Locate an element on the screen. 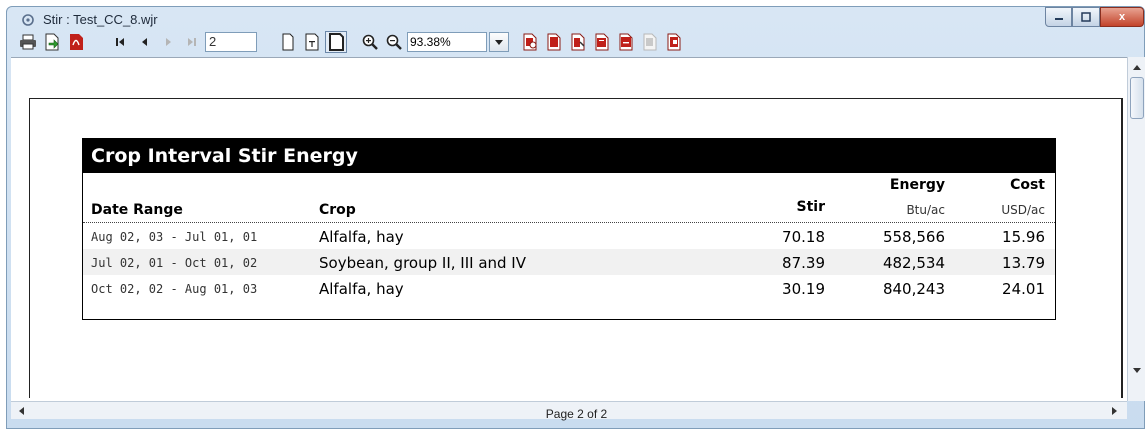 Image resolution: width=1145 pixels, height=429 pixels. cell-stir: 70.18 is located at coordinates (803, 237).